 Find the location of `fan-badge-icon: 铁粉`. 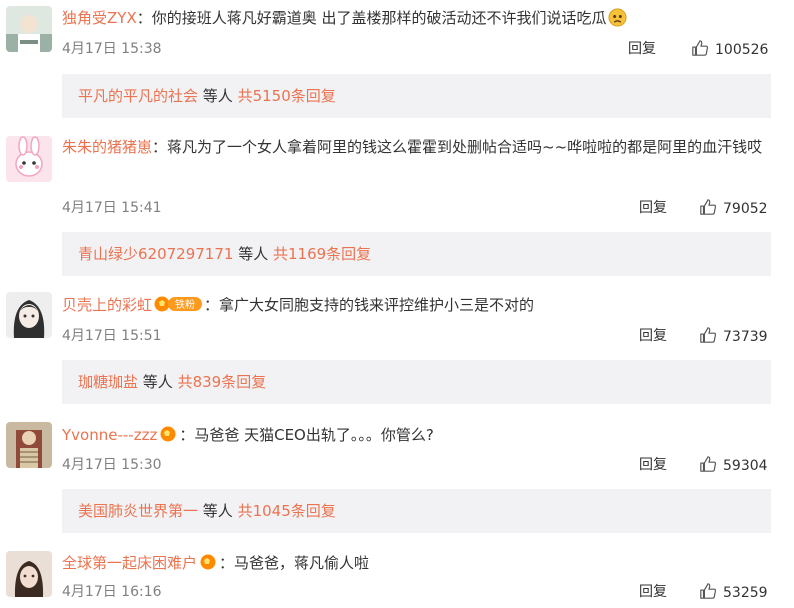

fan-badge-icon: 铁粉 is located at coordinates (178, 304).